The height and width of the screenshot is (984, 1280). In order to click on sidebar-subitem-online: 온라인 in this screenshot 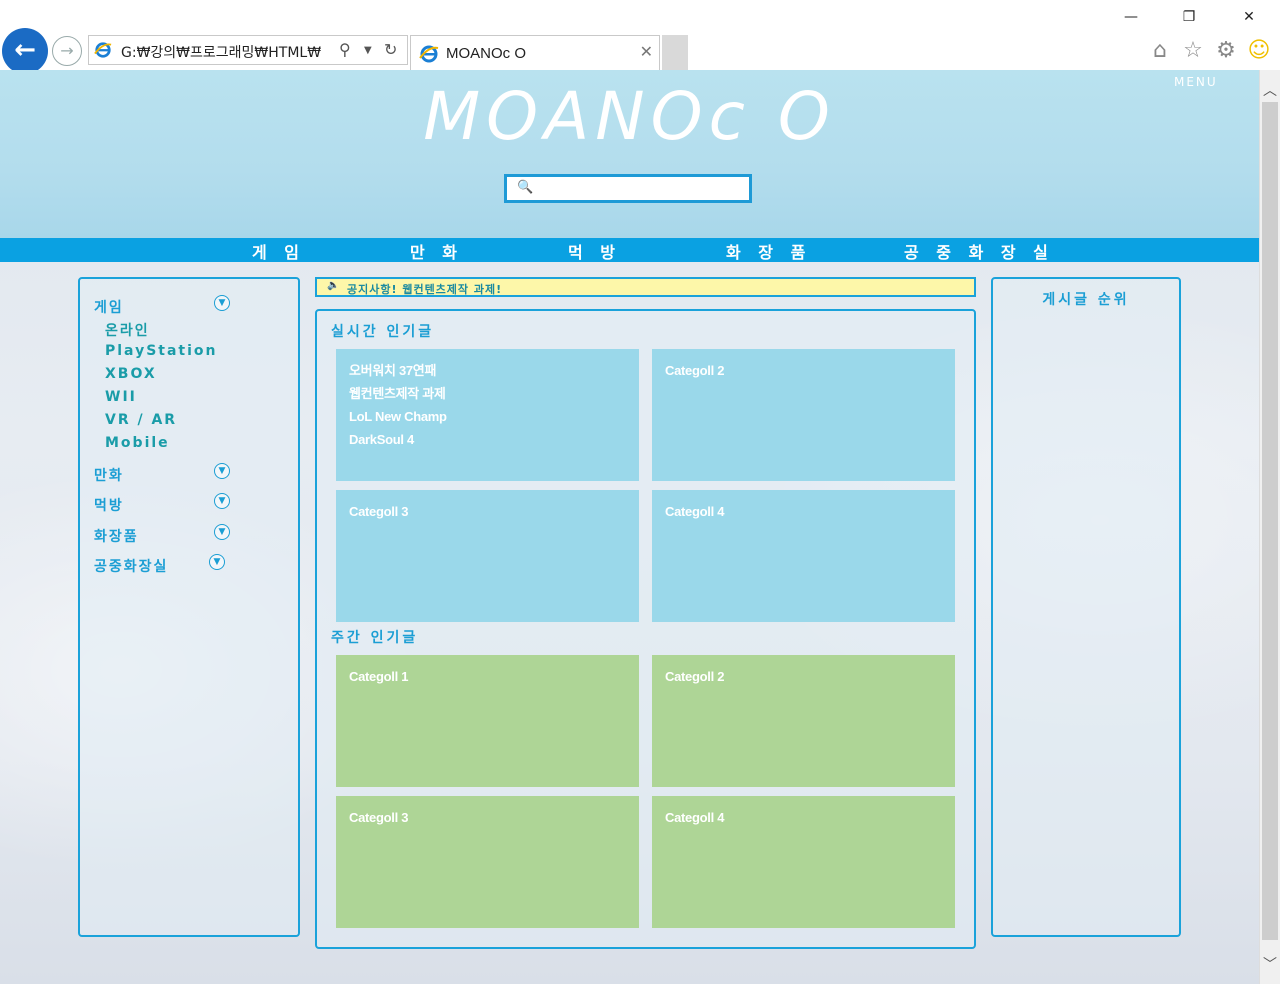, I will do `click(127, 330)`.